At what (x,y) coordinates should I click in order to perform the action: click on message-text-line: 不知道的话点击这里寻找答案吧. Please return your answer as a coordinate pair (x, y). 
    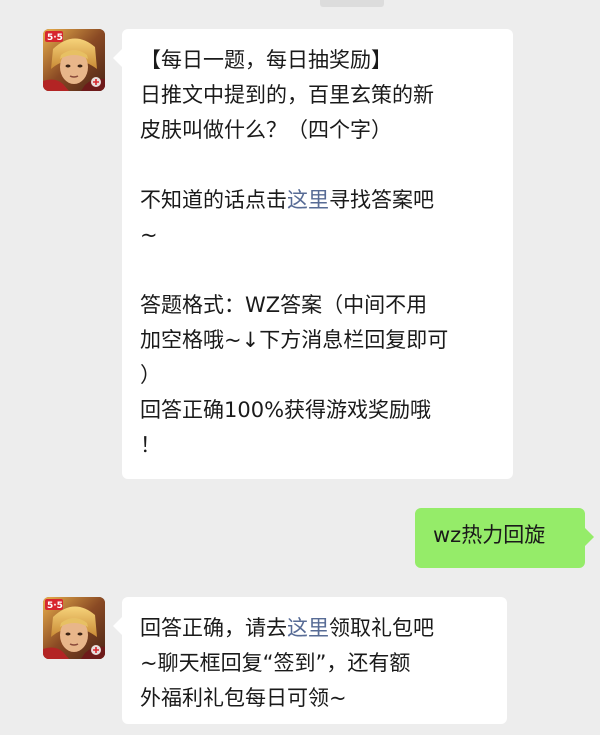
    Looking at the image, I should click on (318, 200).